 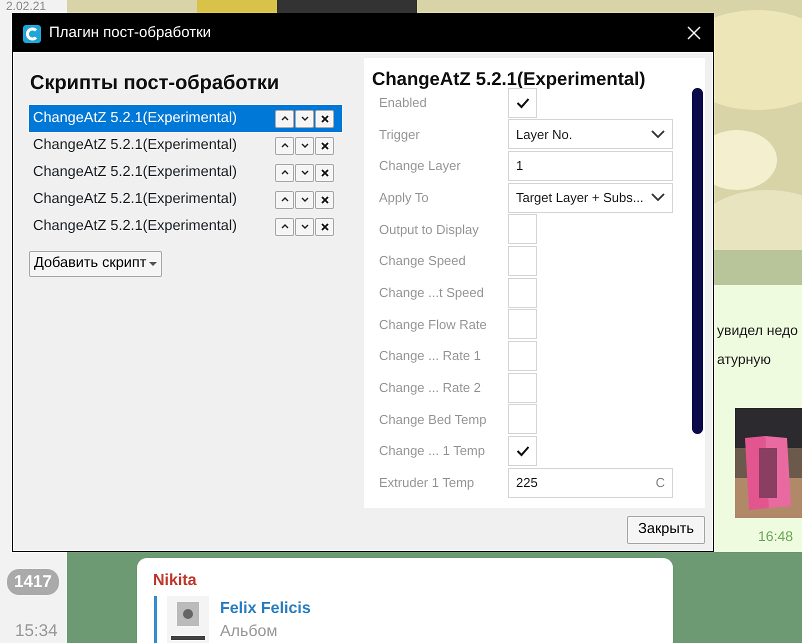 I want to click on close-button, so click(x=694, y=33).